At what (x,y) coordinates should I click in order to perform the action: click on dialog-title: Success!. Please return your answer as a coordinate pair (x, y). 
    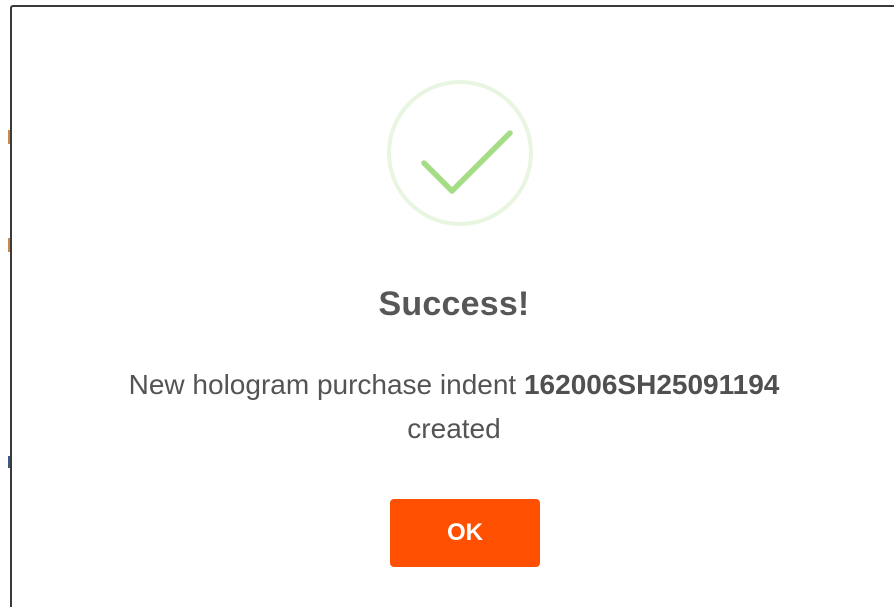
    Looking at the image, I should click on (454, 304).